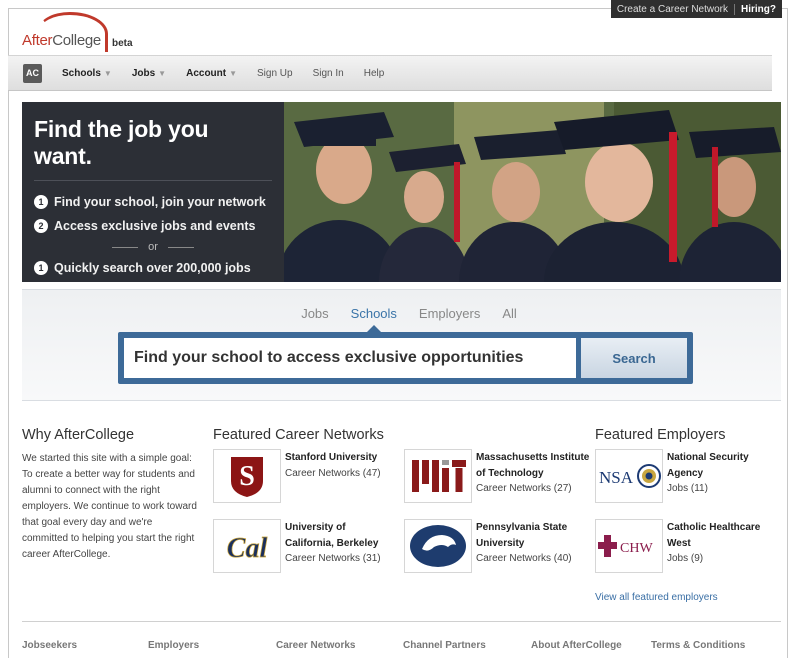 The image size is (790, 658). What do you see at coordinates (708, 465) in the screenshot?
I see `employer-name: National Security Agency` at bounding box center [708, 465].